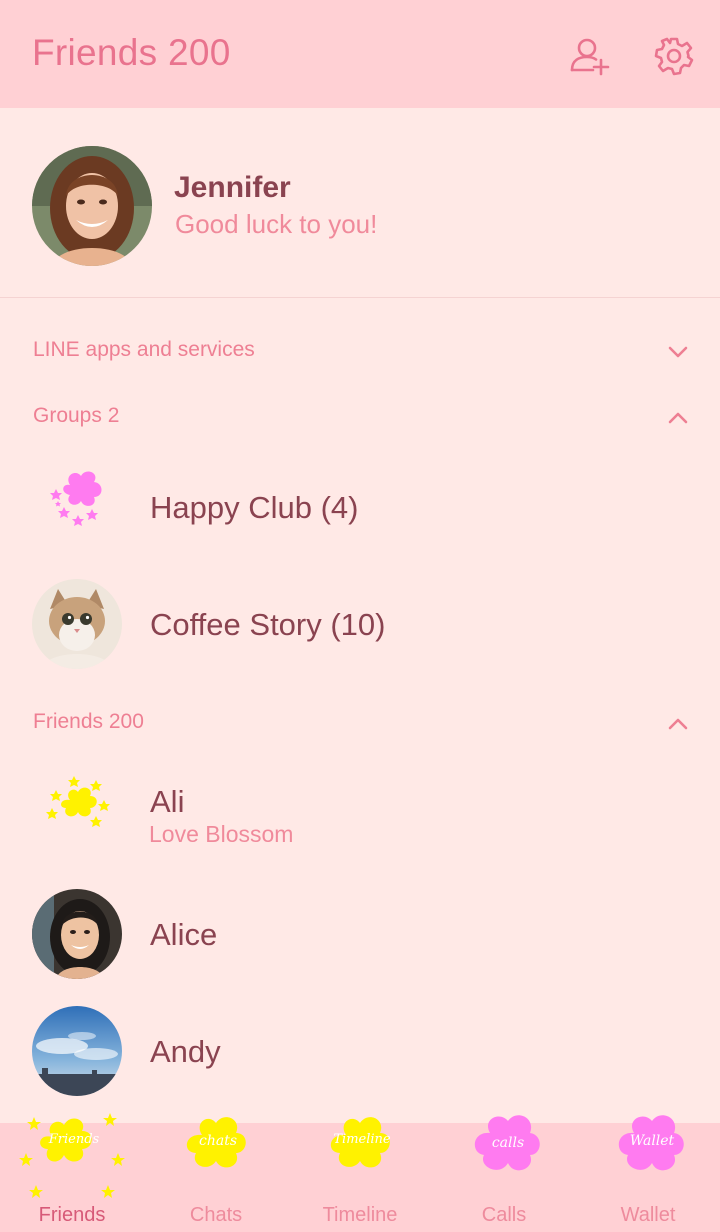 This screenshot has width=720, height=1232. I want to click on friend-row-andy: Andy, so click(360, 1052).